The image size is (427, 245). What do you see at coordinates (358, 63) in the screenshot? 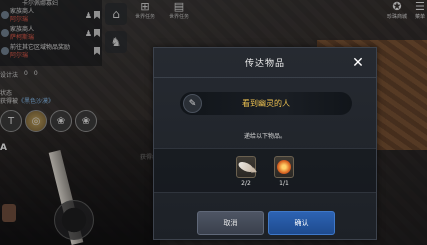
I see `close-button: ✕` at bounding box center [358, 63].